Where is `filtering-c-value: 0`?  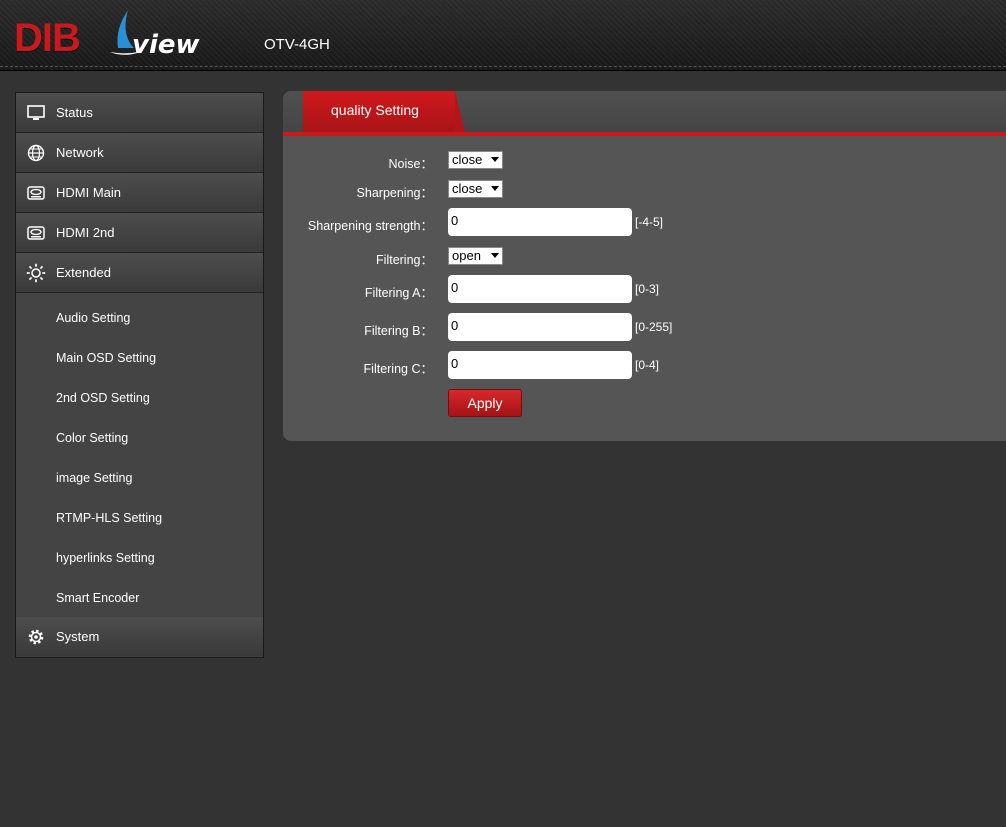
filtering-c-value: 0 is located at coordinates (455, 363).